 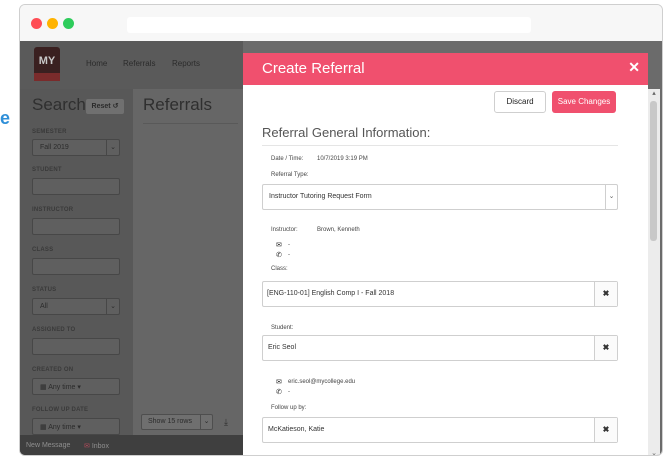 What do you see at coordinates (287, 159) in the screenshot?
I see `datetime-label: Date / Time:` at bounding box center [287, 159].